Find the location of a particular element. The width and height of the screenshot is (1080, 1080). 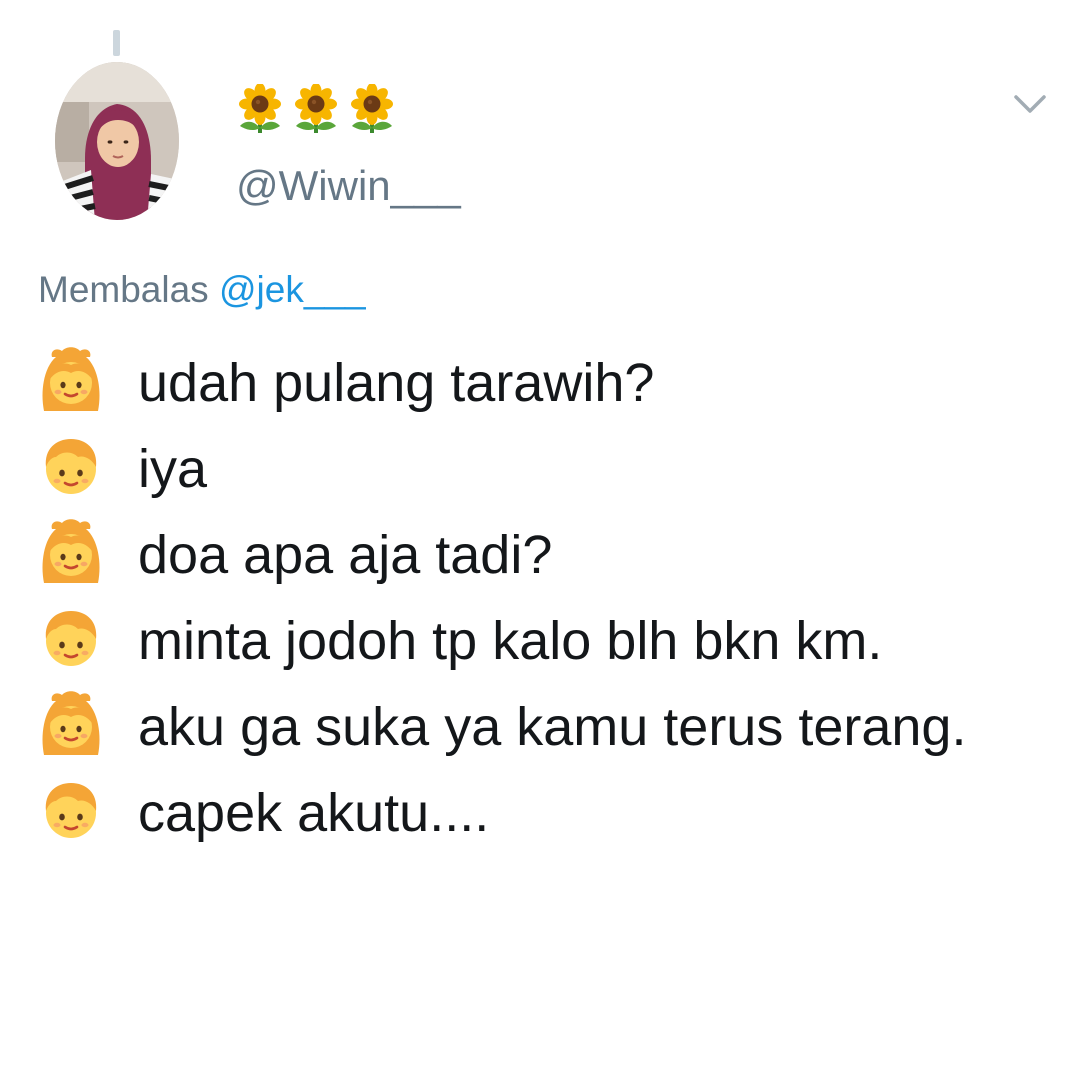

dialogue-line: udah pulang tarawih? is located at coordinates (543, 383).